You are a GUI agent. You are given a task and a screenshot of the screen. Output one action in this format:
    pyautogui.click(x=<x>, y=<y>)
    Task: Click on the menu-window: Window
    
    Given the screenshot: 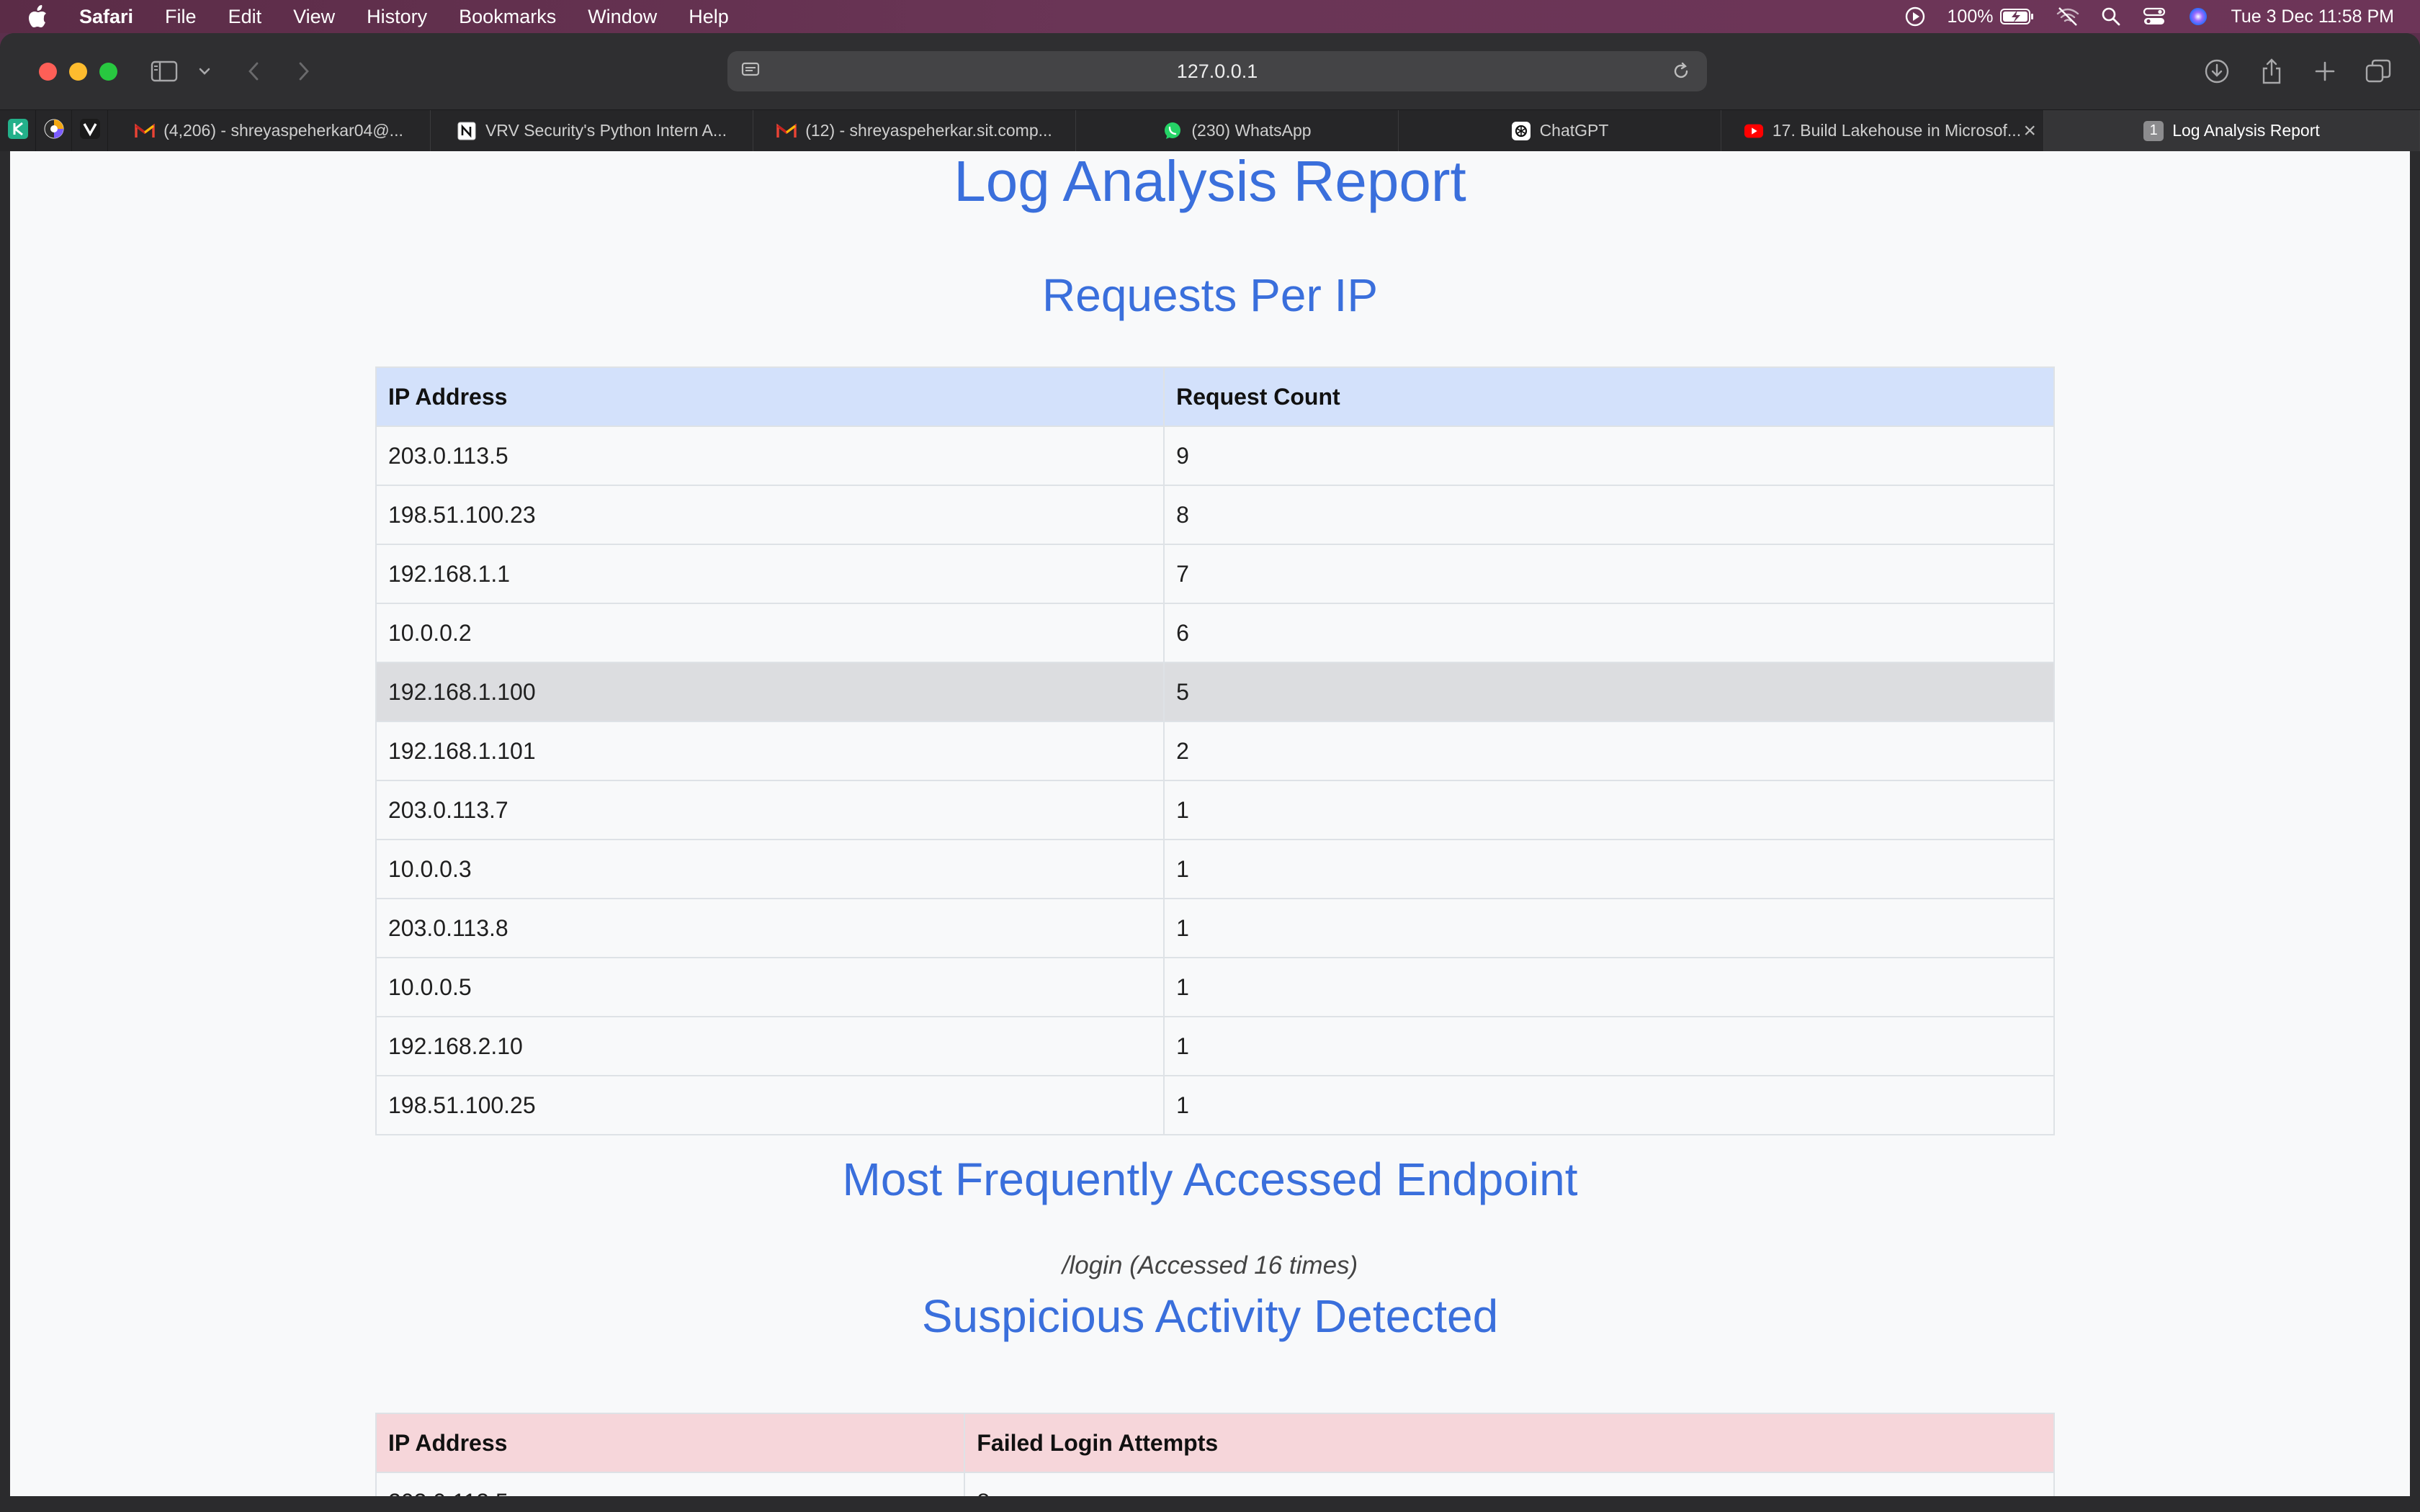 What is the action you would take?
    pyautogui.click(x=622, y=17)
    